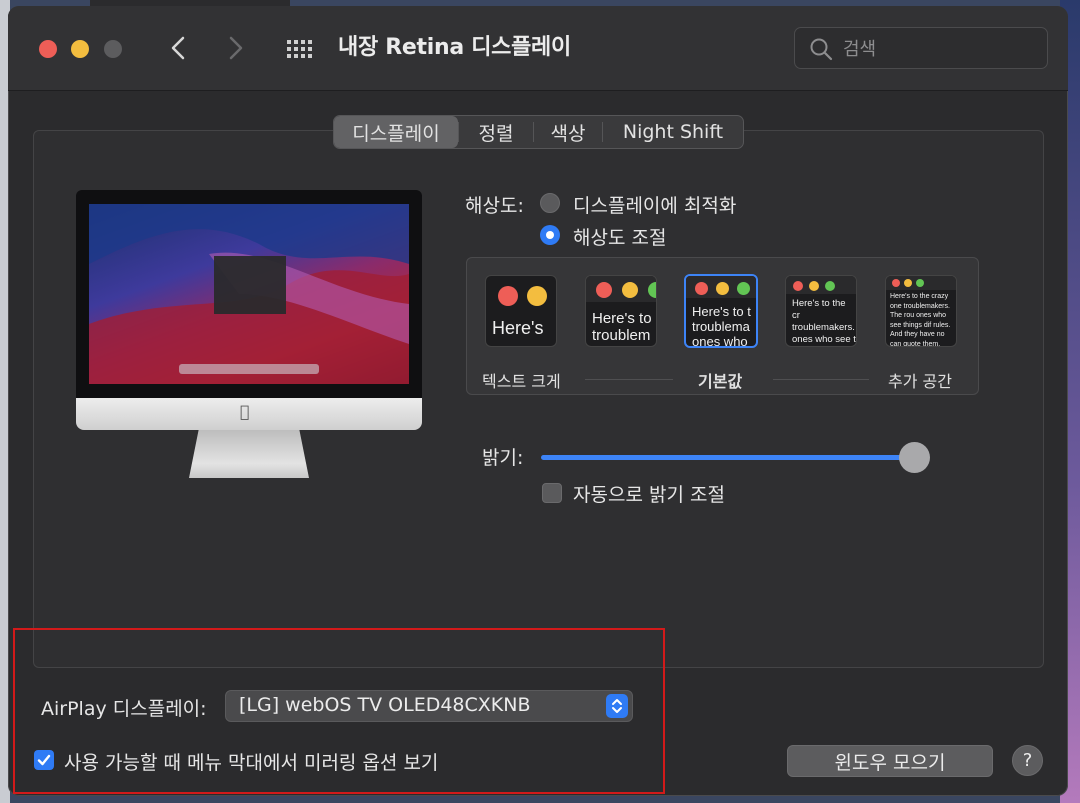  What do you see at coordinates (1027, 760) in the screenshot?
I see `help-button: ?` at bounding box center [1027, 760].